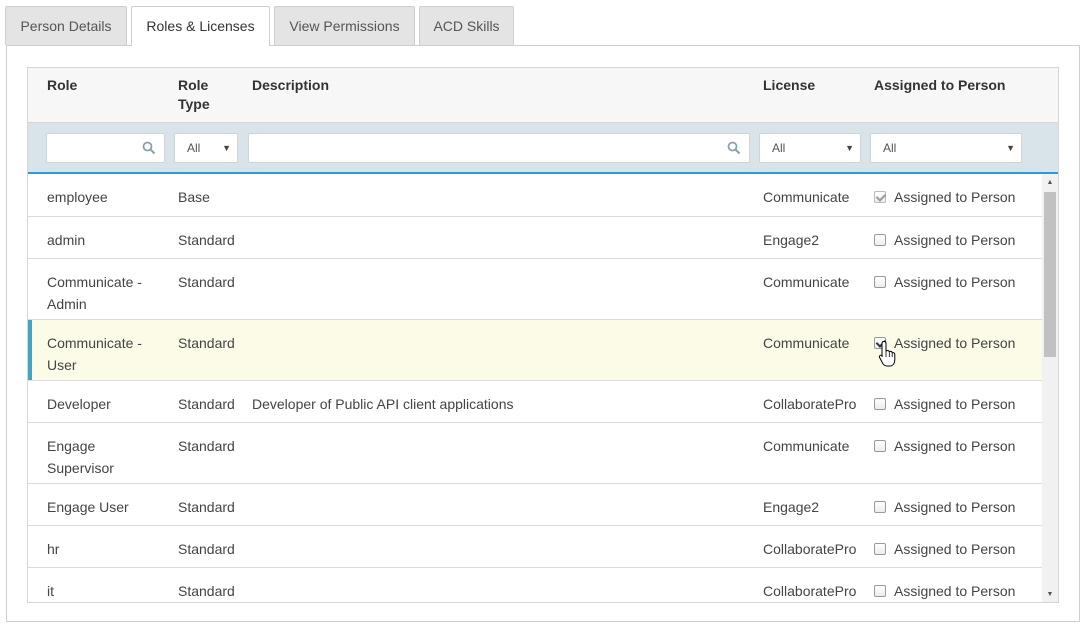 The height and width of the screenshot is (626, 1085). I want to click on role-name: Developer, so click(79, 404).